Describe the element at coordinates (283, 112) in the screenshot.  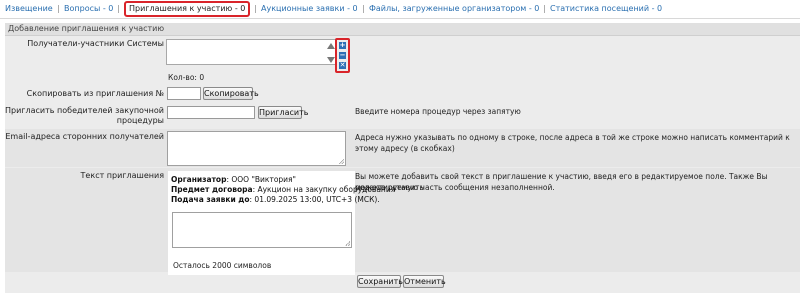
I see `invite-button: Пригласить` at that location.